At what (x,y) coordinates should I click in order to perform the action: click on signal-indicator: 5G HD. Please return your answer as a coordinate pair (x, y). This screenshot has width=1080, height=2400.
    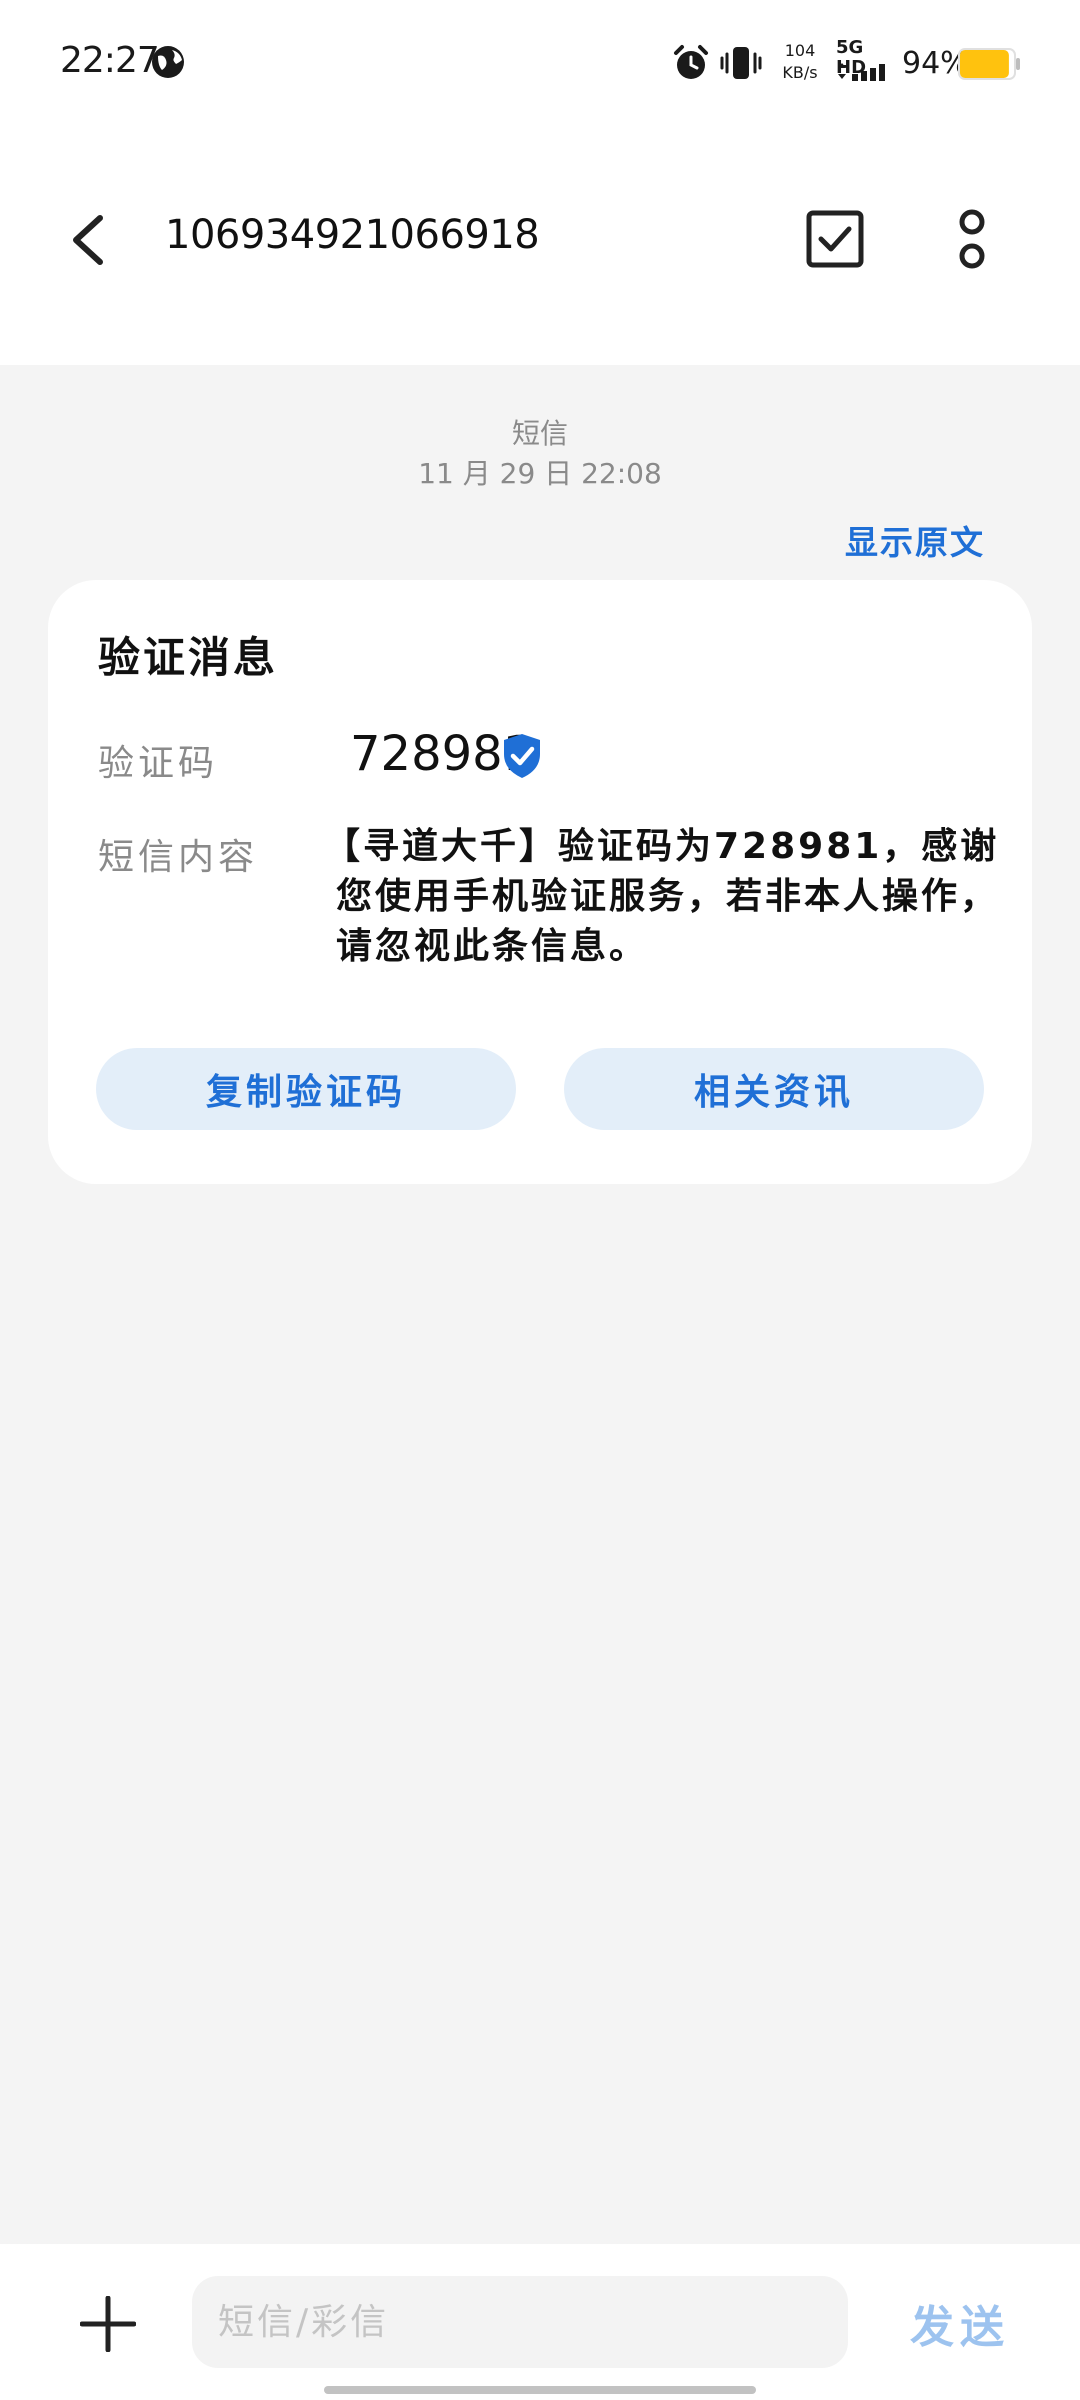
    Looking at the image, I should click on (866, 59).